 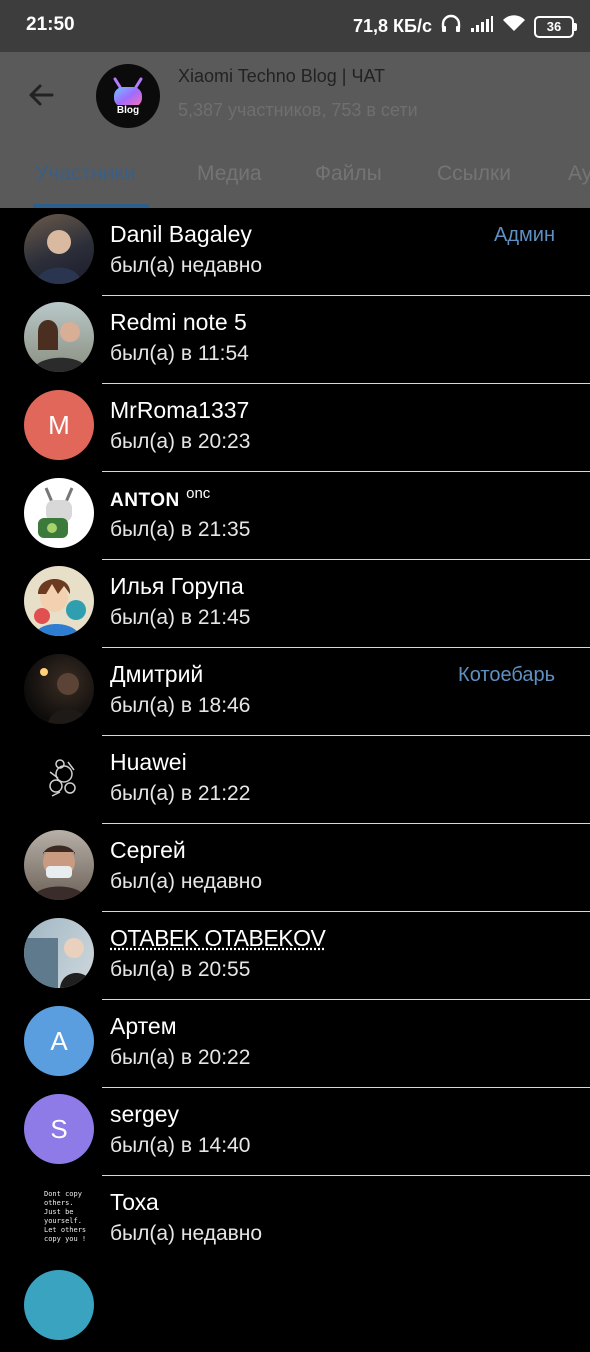 What do you see at coordinates (295, 692) in the screenshot?
I see `member-row: Дмитрий был(а) в 18:46 Котоебарь` at bounding box center [295, 692].